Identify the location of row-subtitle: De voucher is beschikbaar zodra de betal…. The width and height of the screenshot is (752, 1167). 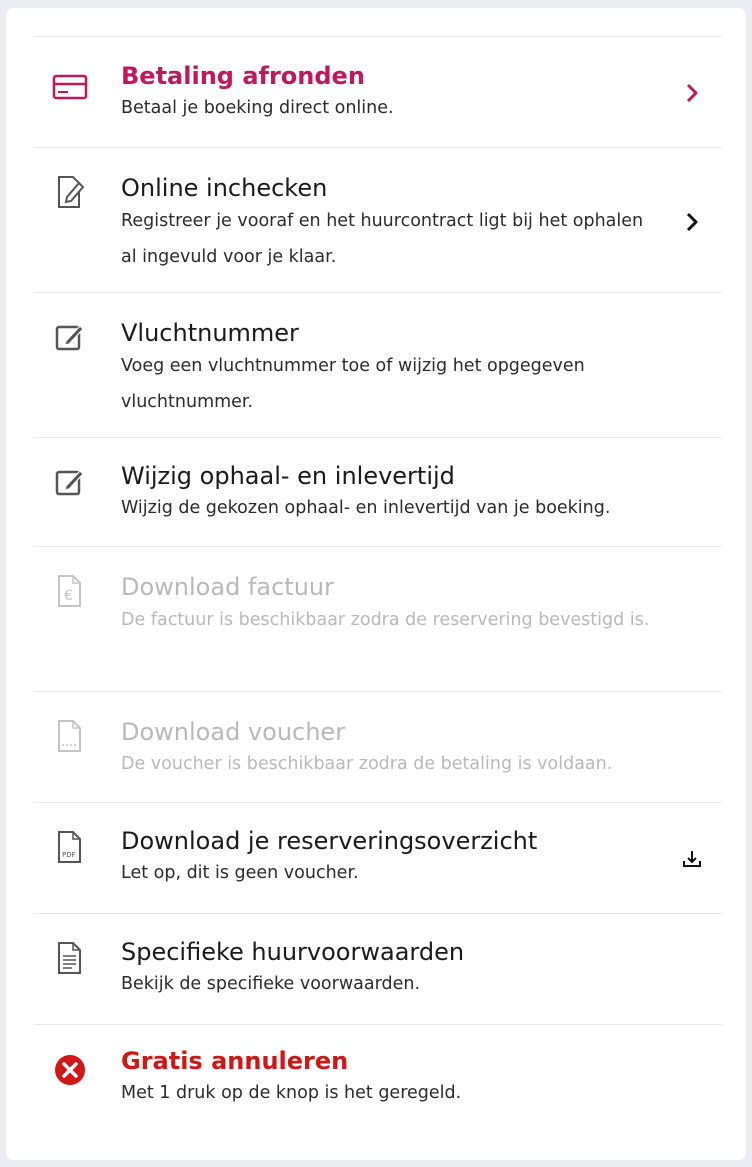
(367, 764).